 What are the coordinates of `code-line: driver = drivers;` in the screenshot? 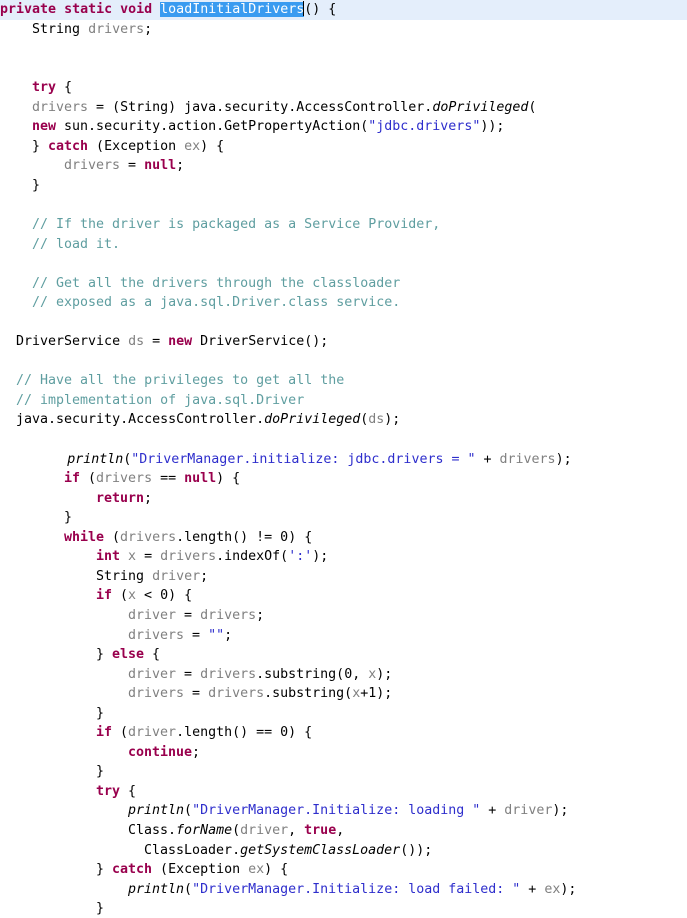 It's located at (343, 616).